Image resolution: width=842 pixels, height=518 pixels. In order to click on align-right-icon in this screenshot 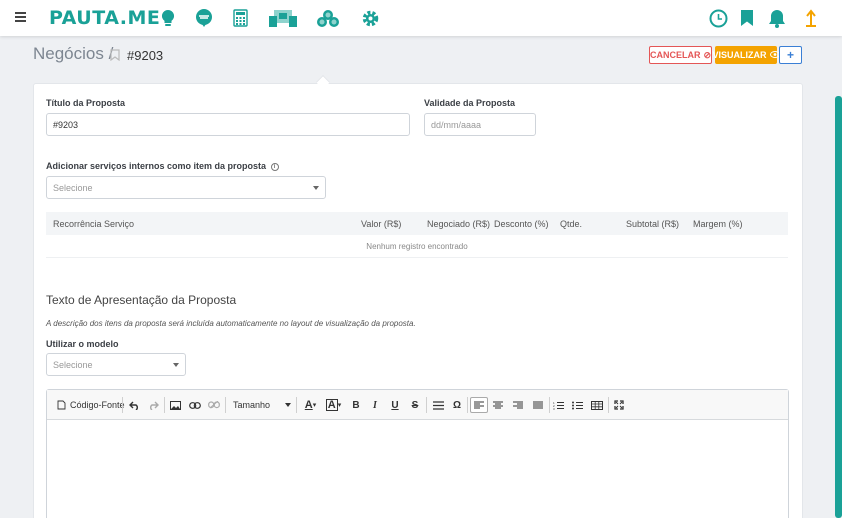, I will do `click(518, 405)`.